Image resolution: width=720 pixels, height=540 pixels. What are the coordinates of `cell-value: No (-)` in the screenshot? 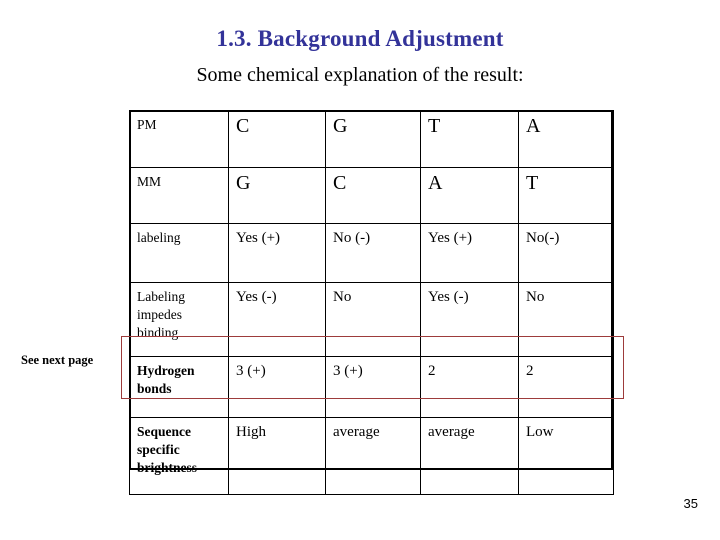 It's located at (352, 238).